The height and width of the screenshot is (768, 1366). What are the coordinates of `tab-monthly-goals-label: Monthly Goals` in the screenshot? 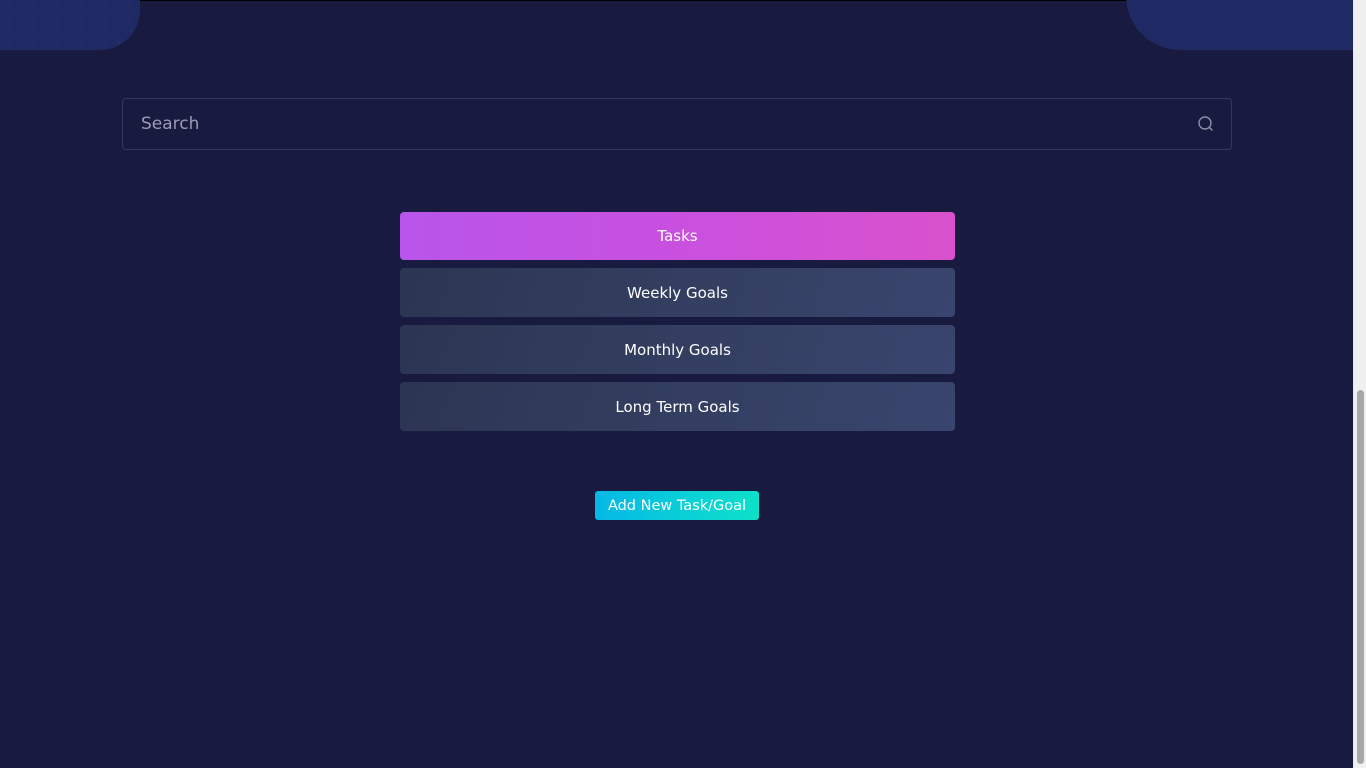 It's located at (677, 349).